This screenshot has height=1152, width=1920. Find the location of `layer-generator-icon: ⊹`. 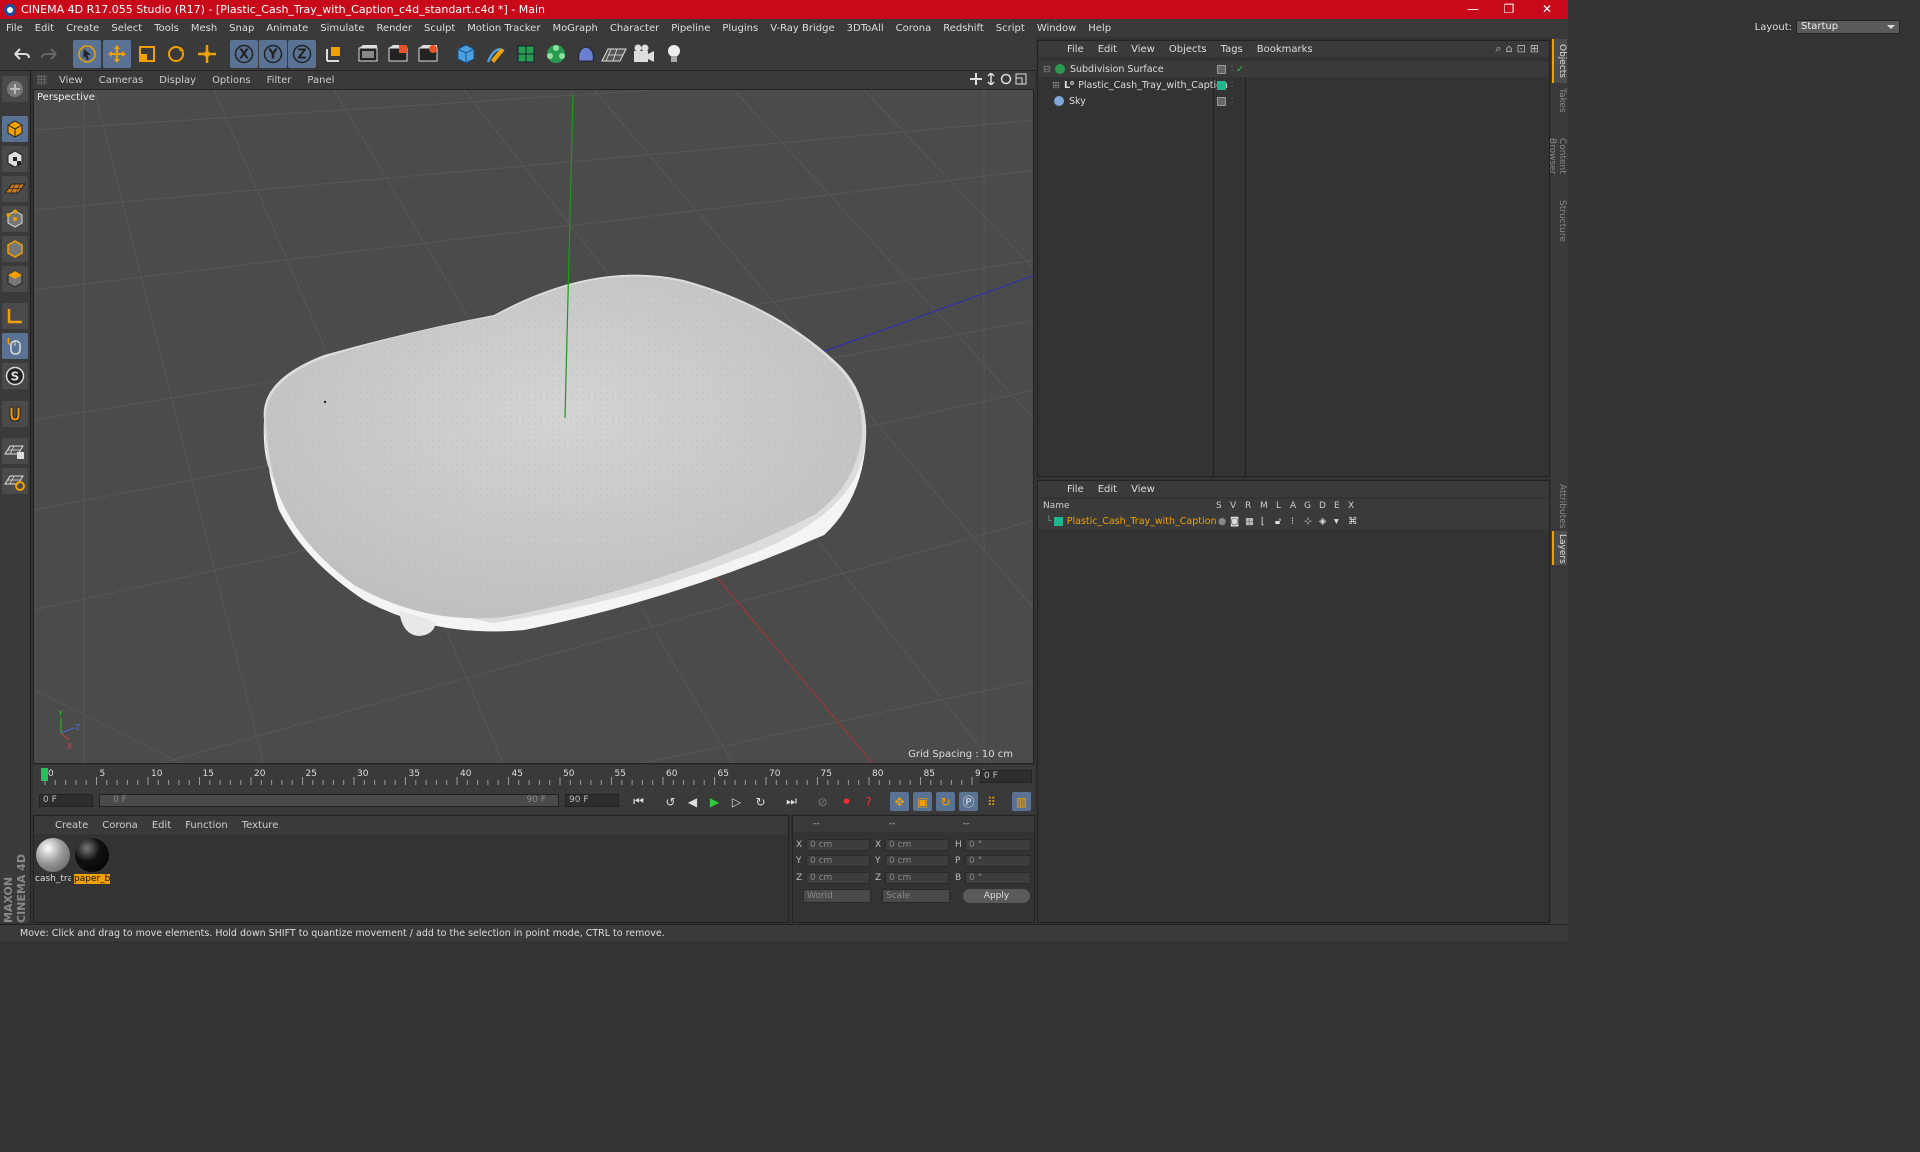

layer-generator-icon: ⊹ is located at coordinates (1308, 521).